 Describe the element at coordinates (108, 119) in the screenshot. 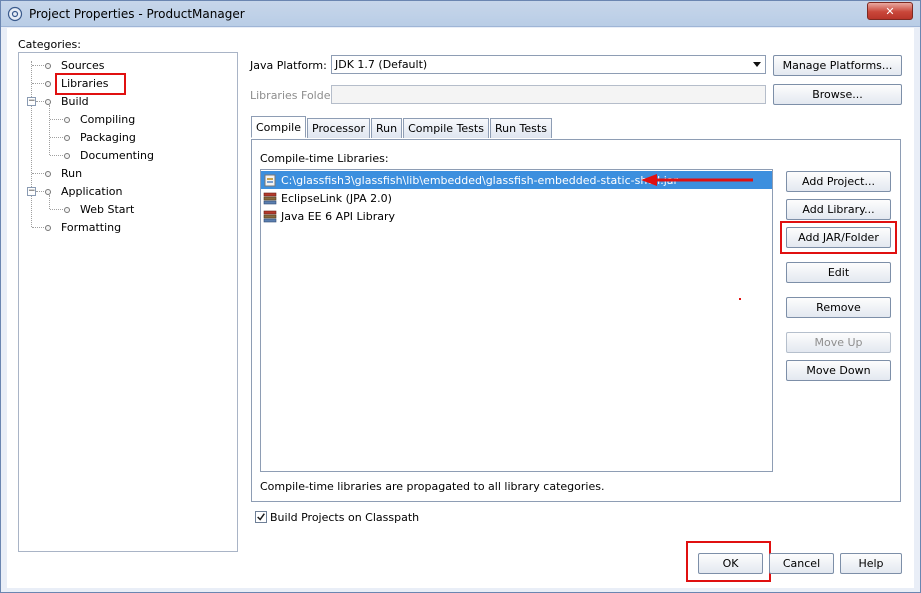

I see `category-label: Compiling` at that location.